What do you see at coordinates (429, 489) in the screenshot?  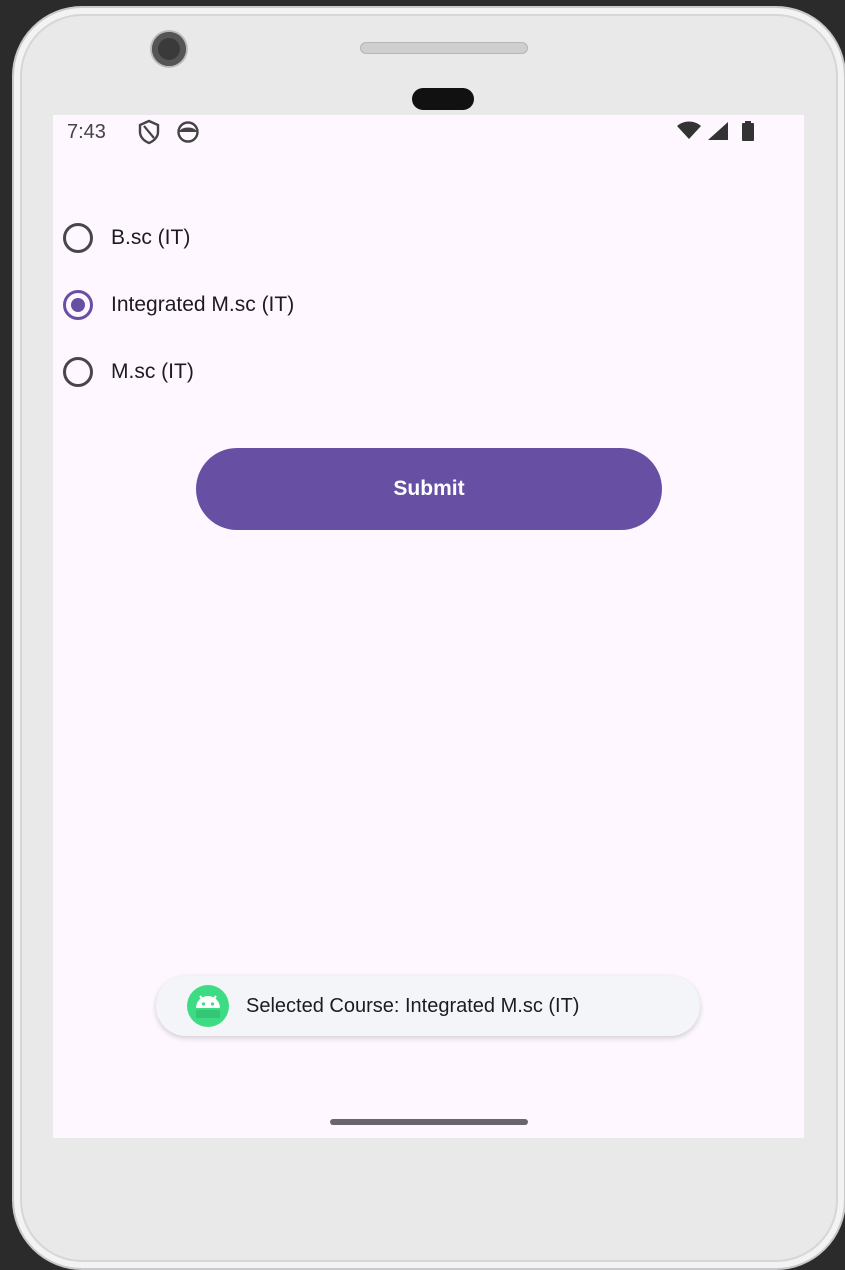 I see `submit-button: Submit` at bounding box center [429, 489].